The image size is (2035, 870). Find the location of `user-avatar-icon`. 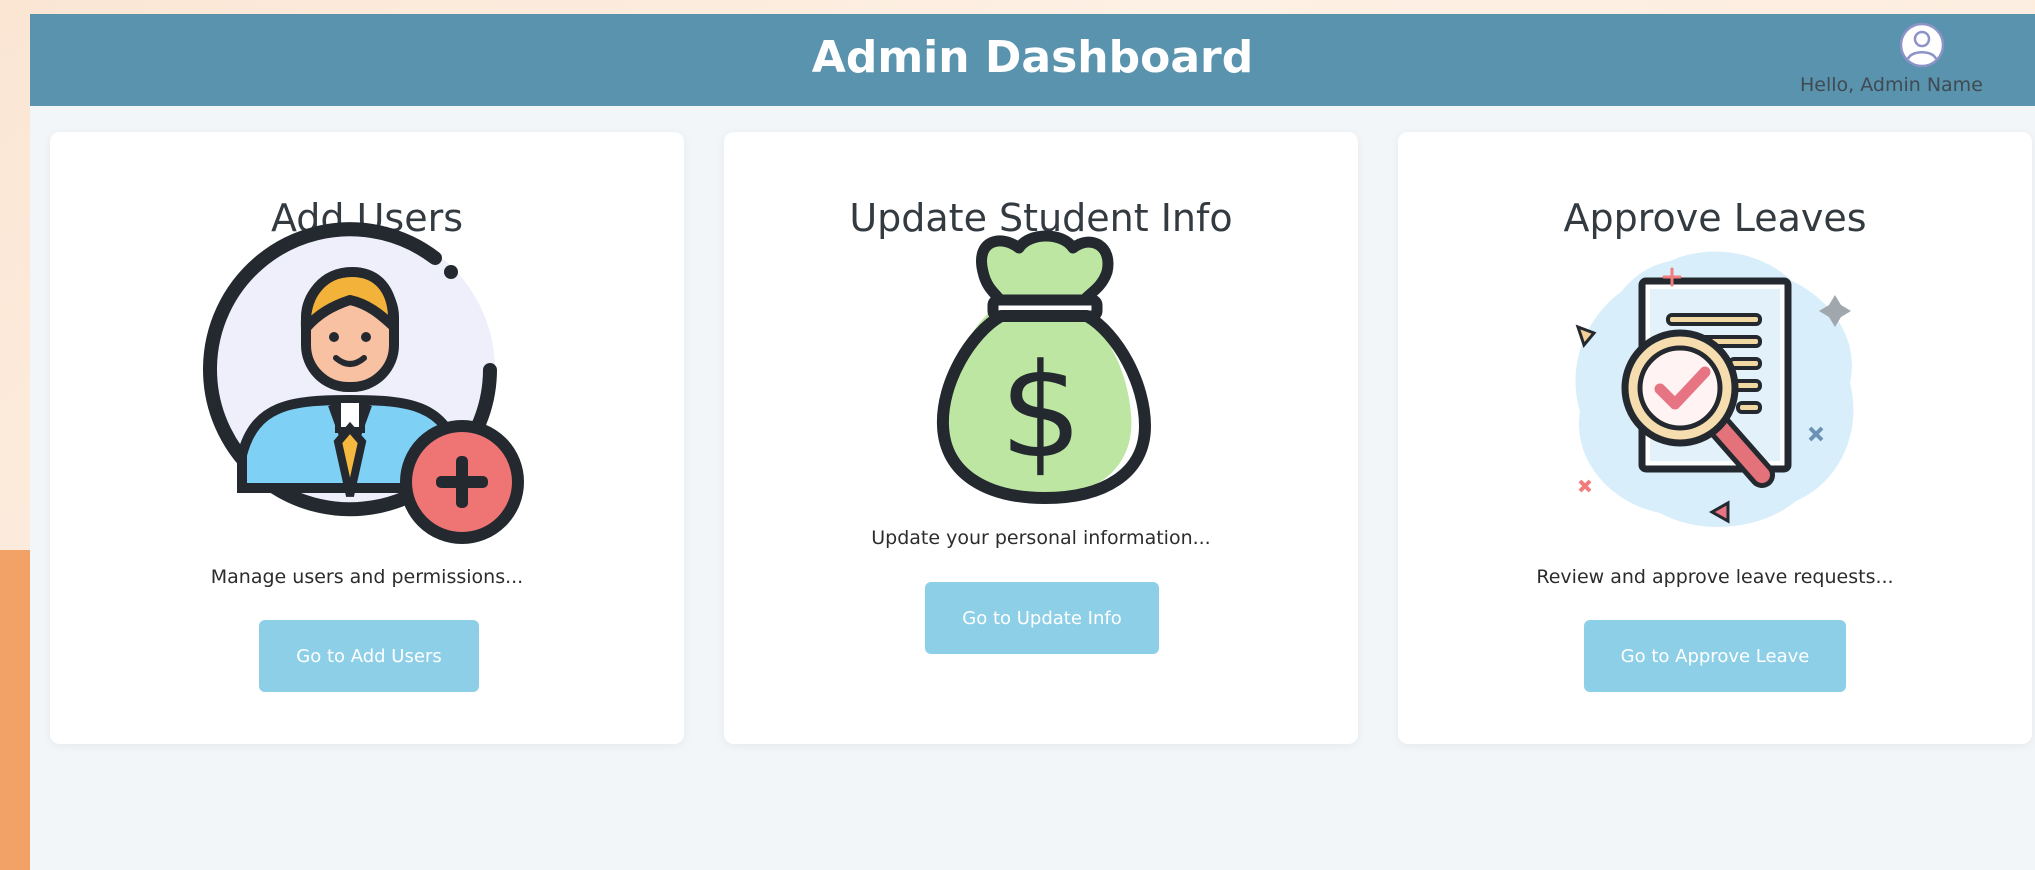

user-avatar-icon is located at coordinates (1922, 45).